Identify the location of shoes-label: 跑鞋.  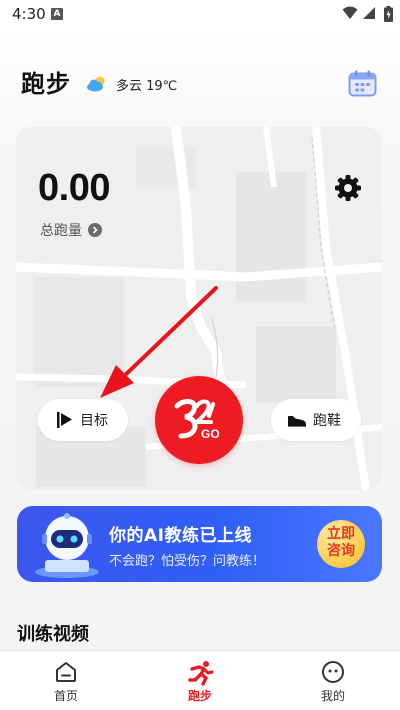
(327, 421).